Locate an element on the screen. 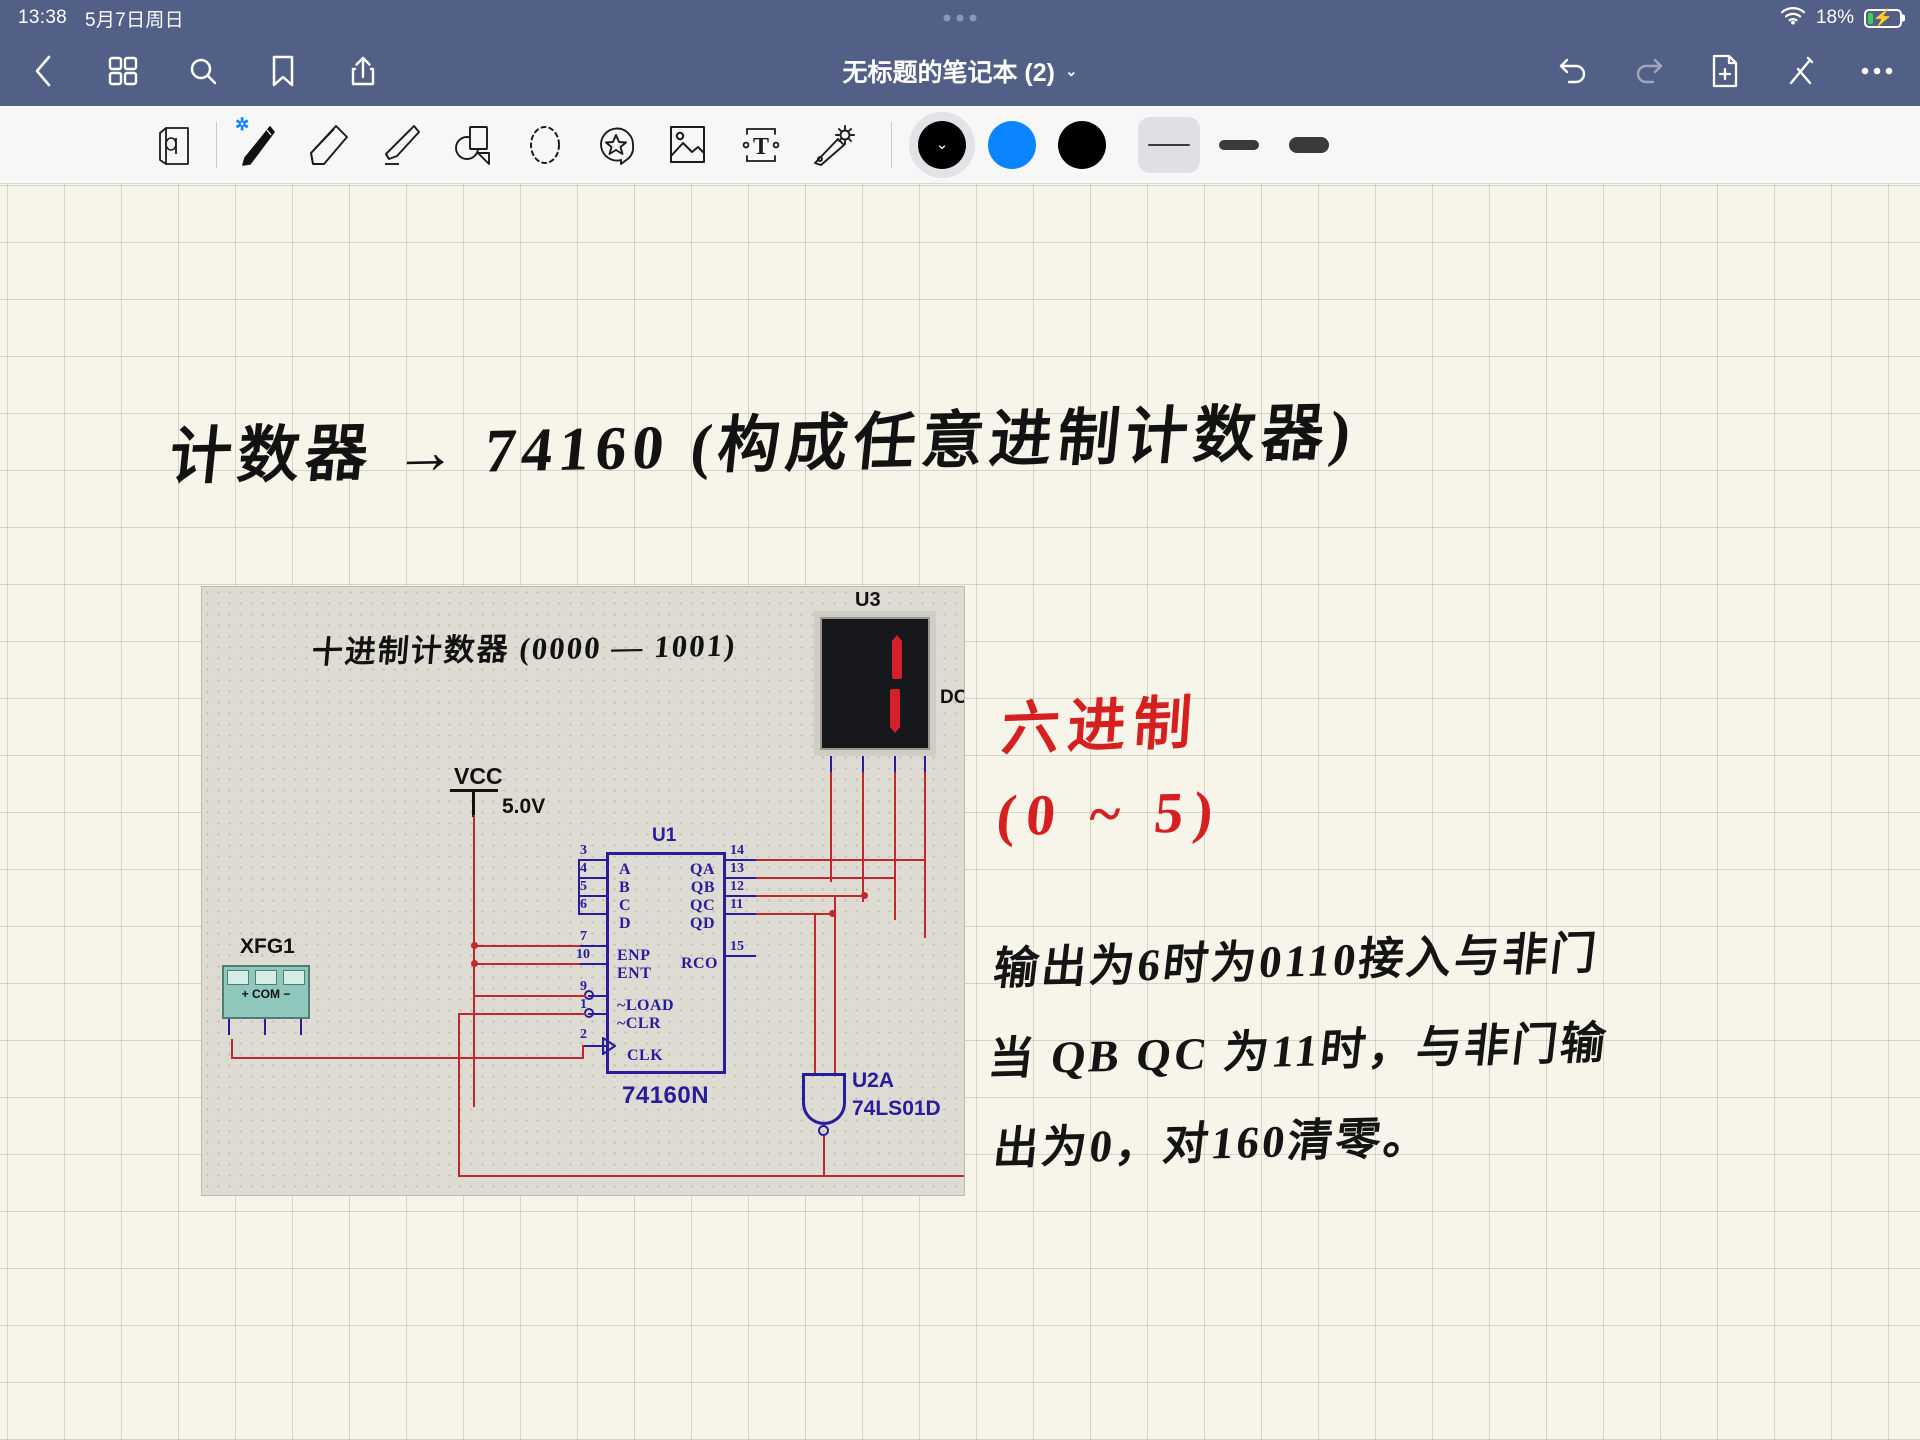  color-swatches: ⌄ is located at coordinates (1012, 144).